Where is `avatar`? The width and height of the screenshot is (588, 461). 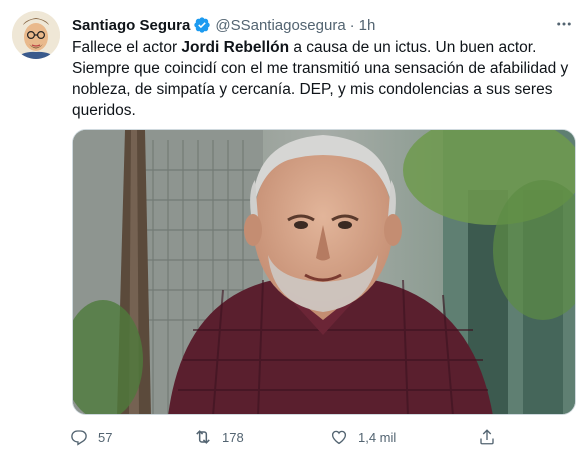
avatar is located at coordinates (36, 35).